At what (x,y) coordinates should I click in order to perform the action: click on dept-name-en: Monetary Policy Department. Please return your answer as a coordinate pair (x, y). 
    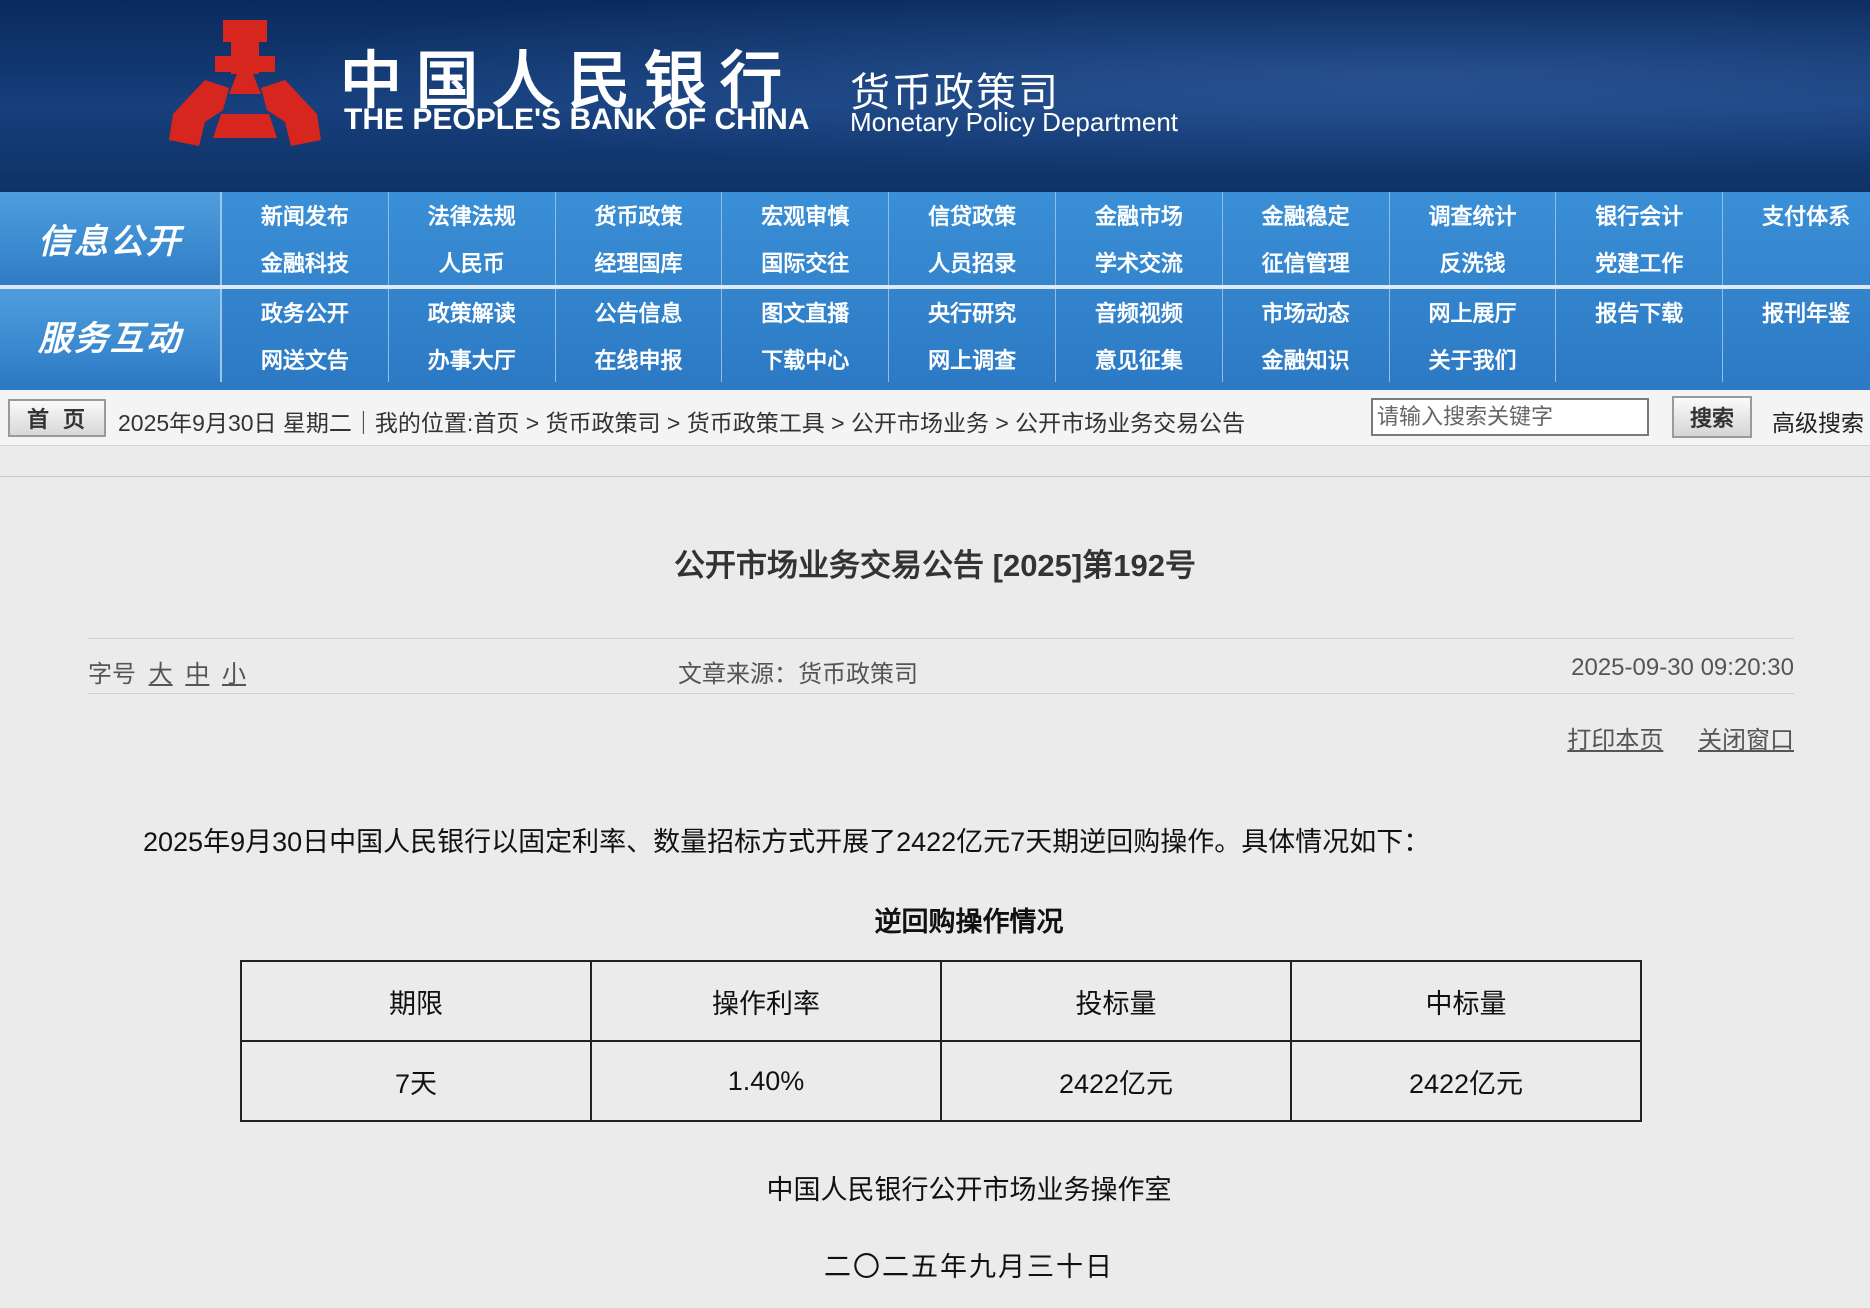
    Looking at the image, I should click on (1014, 122).